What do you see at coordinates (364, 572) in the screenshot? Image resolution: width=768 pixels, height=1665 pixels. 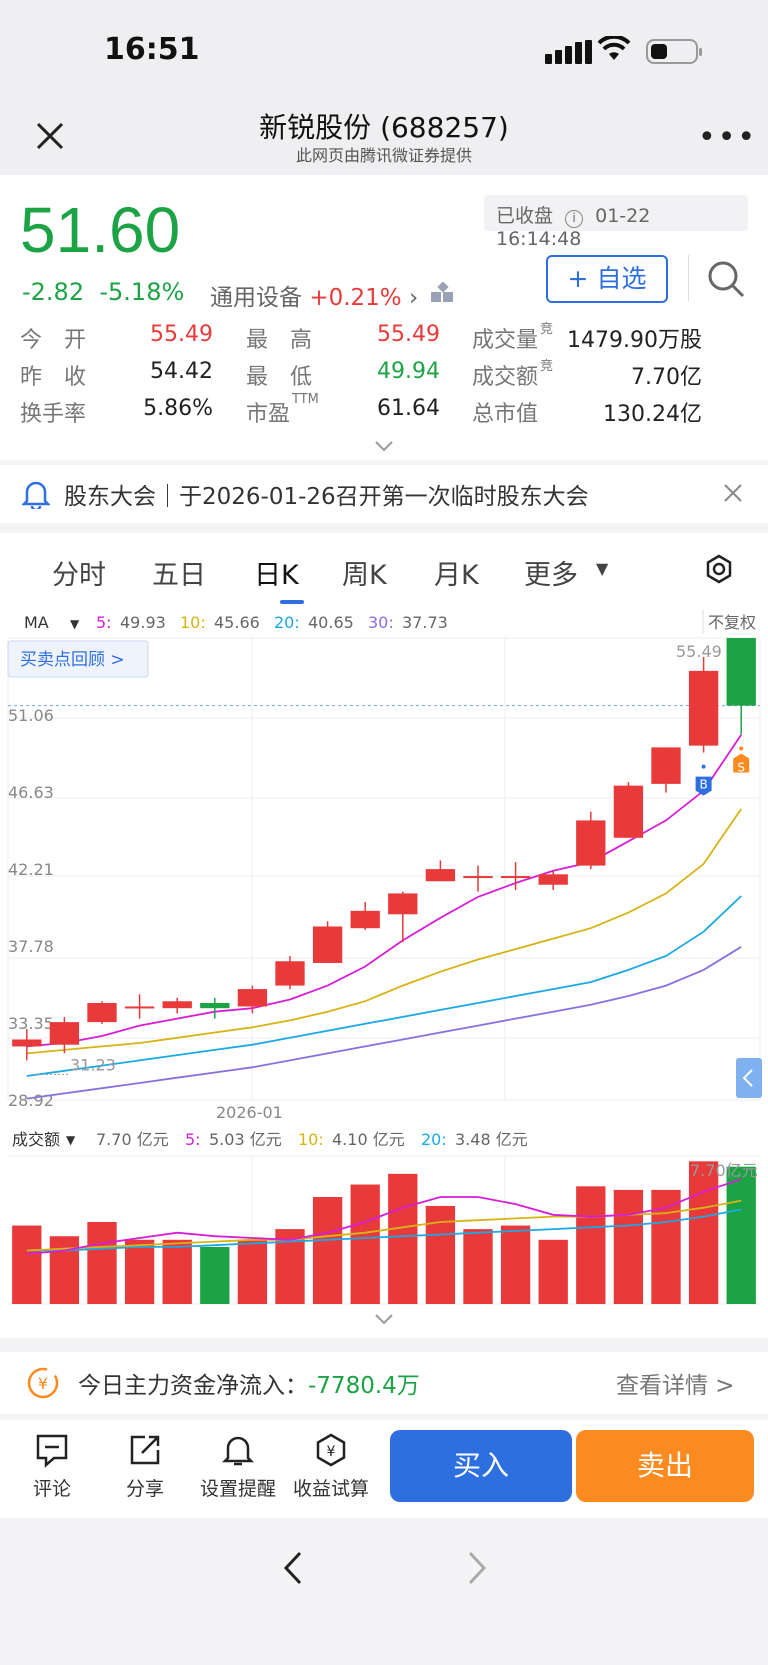 I see `tab-3: 周K` at bounding box center [364, 572].